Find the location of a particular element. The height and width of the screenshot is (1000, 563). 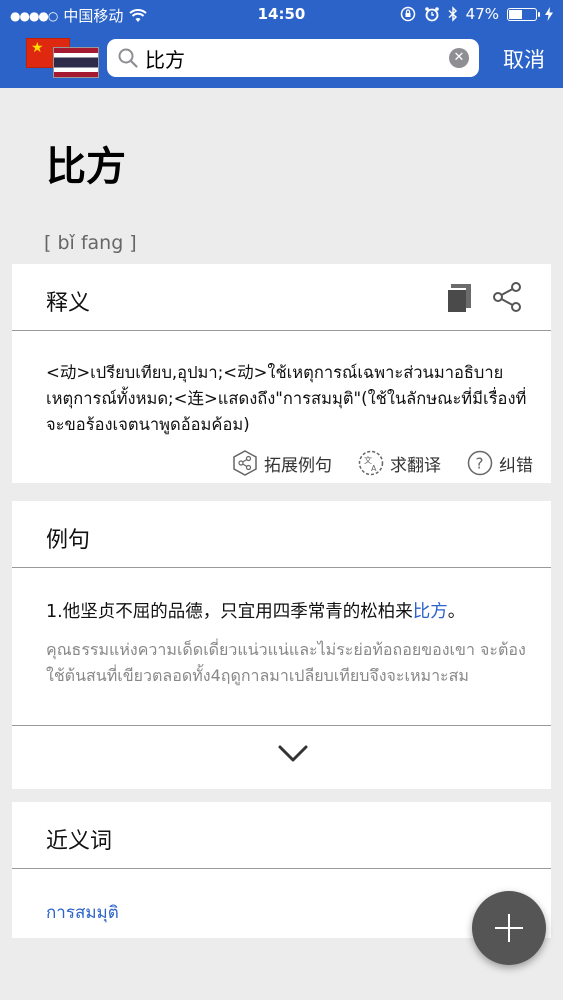

synonyms-title: 近义词 is located at coordinates (79, 841).